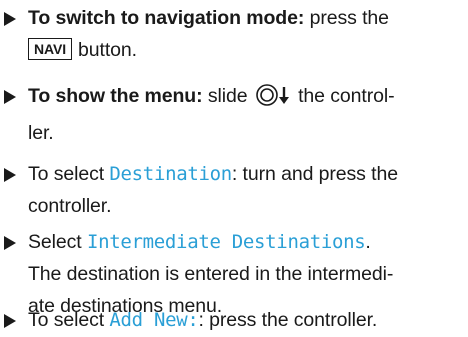  Describe the element at coordinates (115, 96) in the screenshot. I see `step-lead: To show the menu:` at that location.